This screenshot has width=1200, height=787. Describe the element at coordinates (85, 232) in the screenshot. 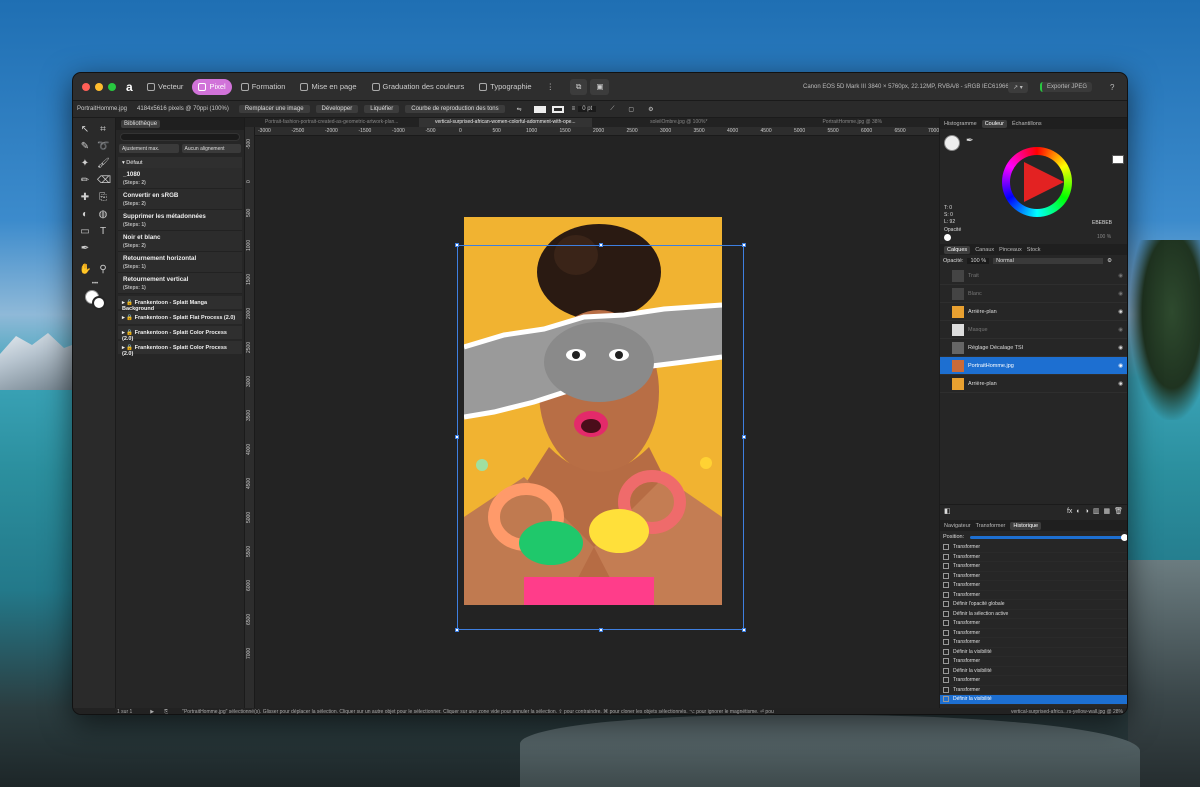

I see `rectangle-tool-icon: ▭` at that location.